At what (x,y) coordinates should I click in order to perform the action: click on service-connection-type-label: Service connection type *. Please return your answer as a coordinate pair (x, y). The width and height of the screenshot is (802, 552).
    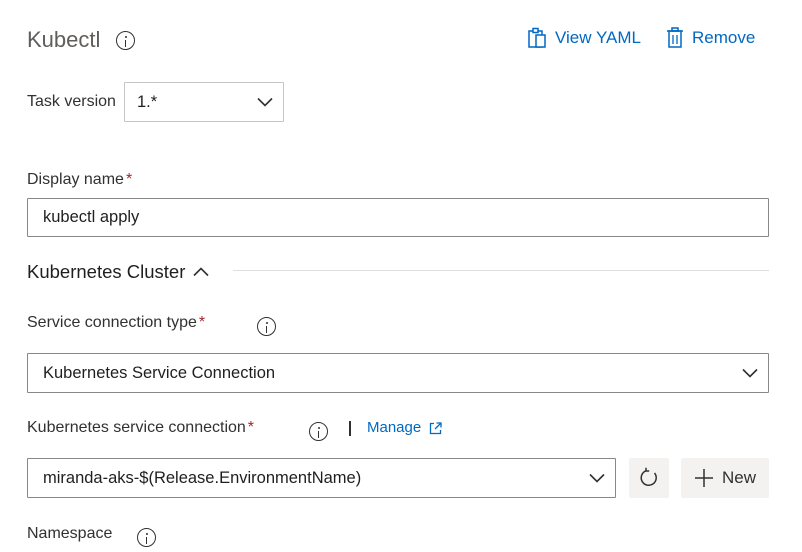
    Looking at the image, I should click on (116, 323).